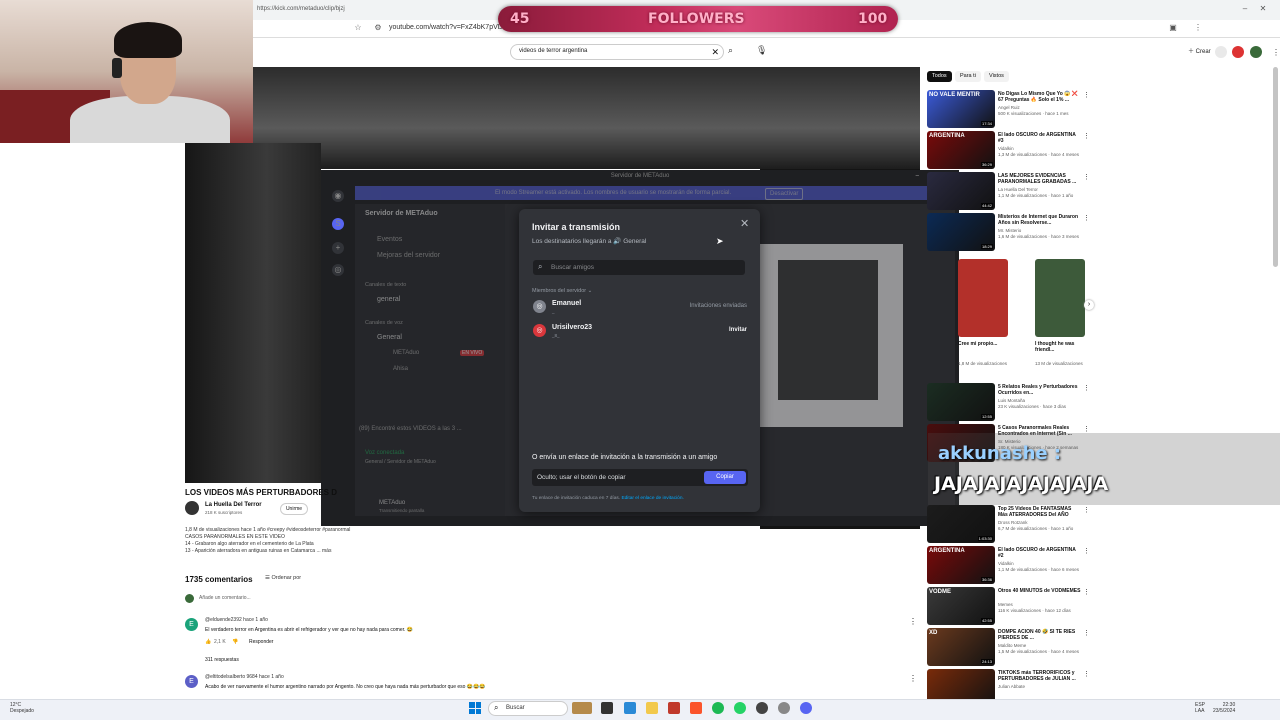 The width and height of the screenshot is (1280, 720). What do you see at coordinates (725, 477) in the screenshot?
I see `copy-button: Copiar` at bounding box center [725, 477].